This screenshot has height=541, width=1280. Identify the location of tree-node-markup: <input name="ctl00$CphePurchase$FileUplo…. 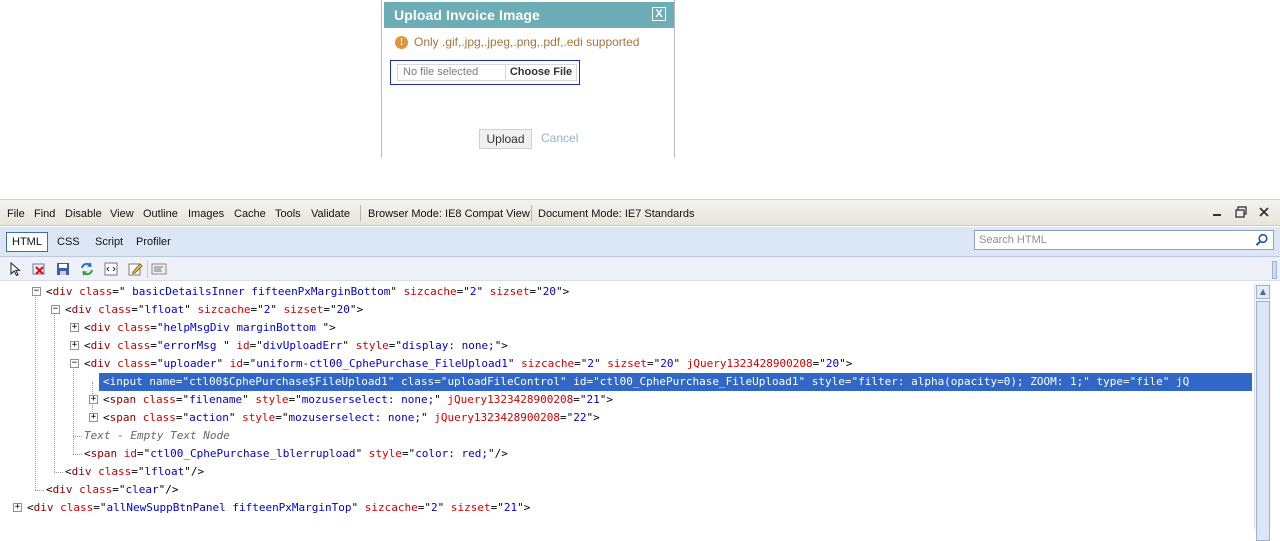
(646, 382).